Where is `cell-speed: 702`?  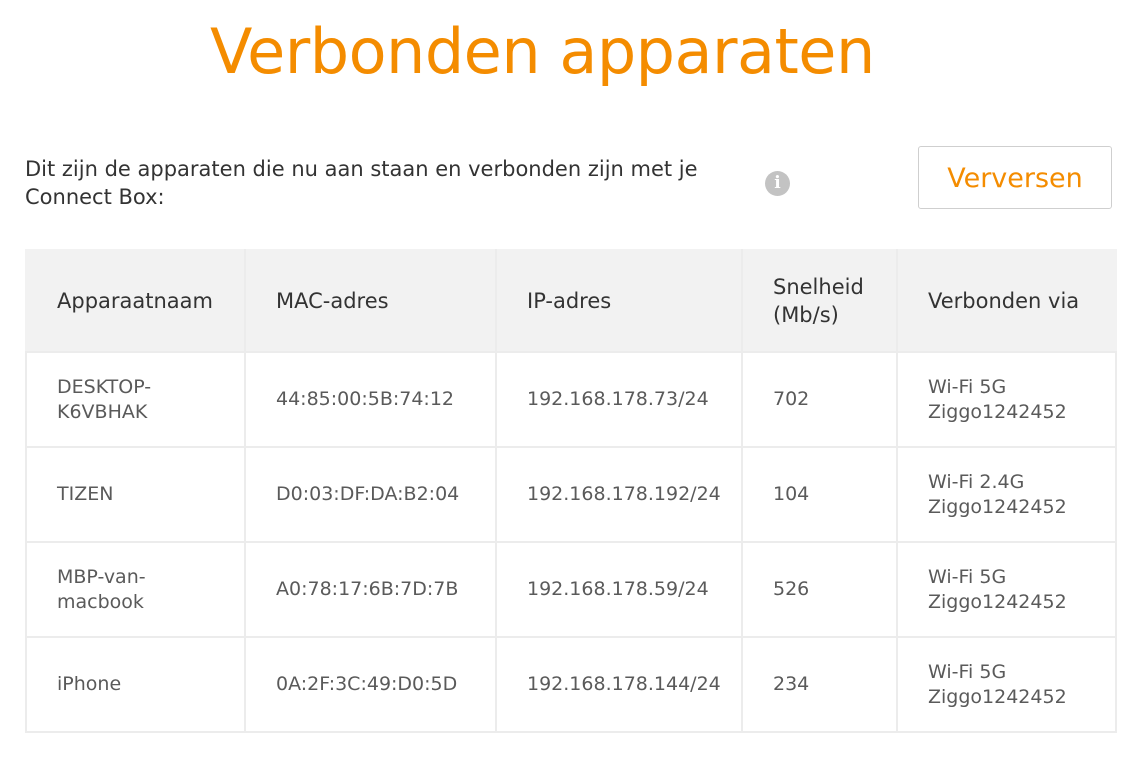
cell-speed: 702 is located at coordinates (819, 399).